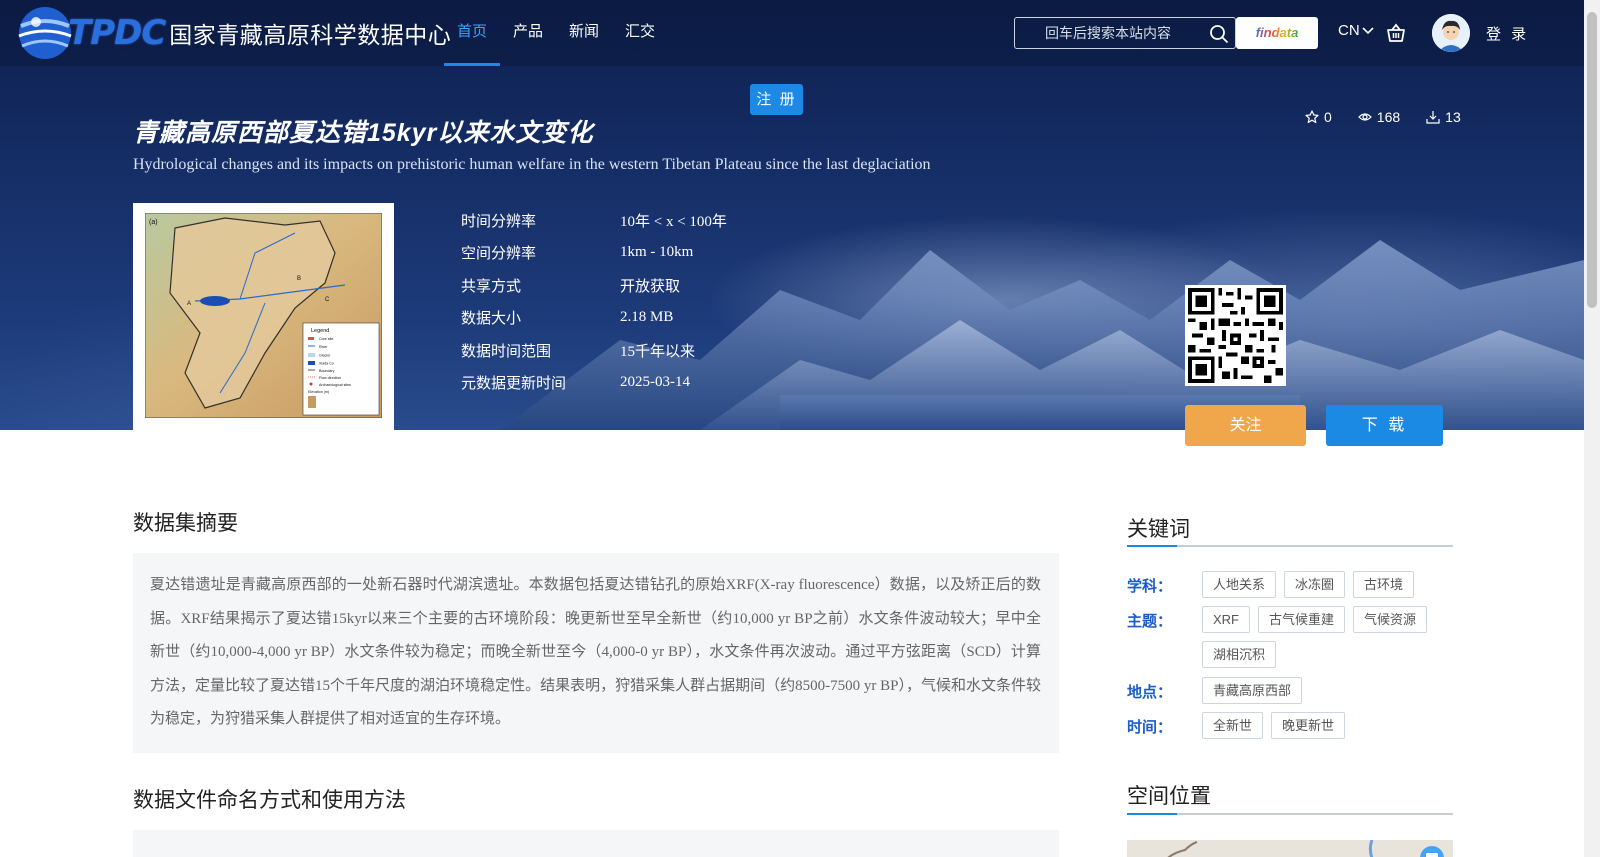  Describe the element at coordinates (1507, 33) in the screenshot. I see `login-link: 登 录` at that location.